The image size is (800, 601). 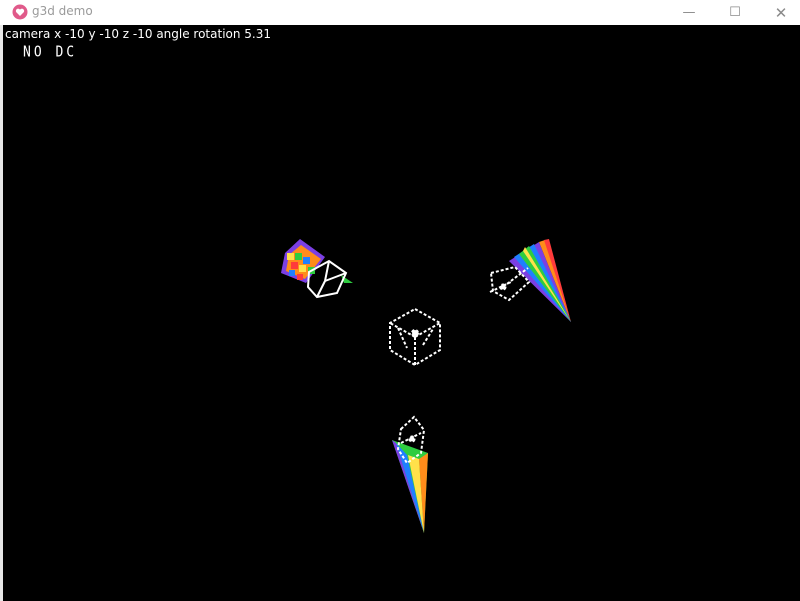 What do you see at coordinates (317, 269) in the screenshot?
I see `upper-left-object` at bounding box center [317, 269].